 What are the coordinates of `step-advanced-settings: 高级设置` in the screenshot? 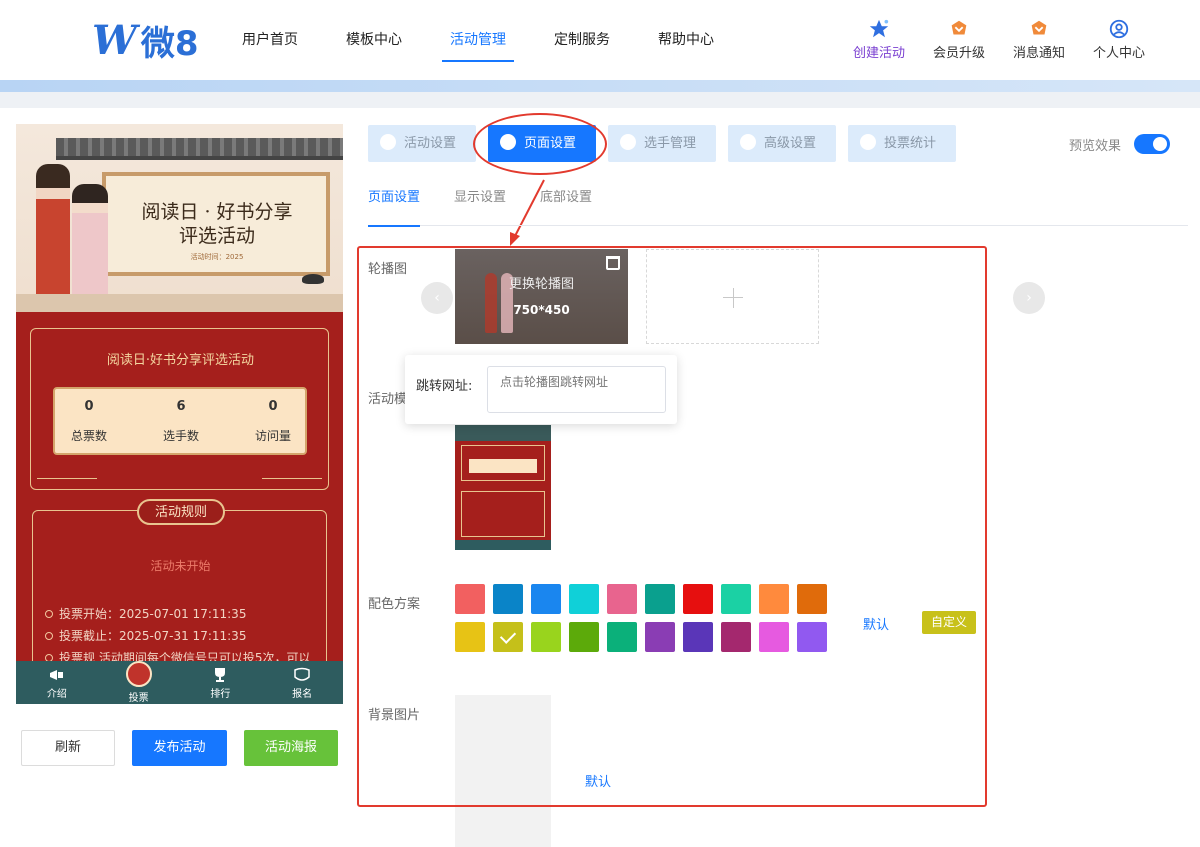 It's located at (782, 143).